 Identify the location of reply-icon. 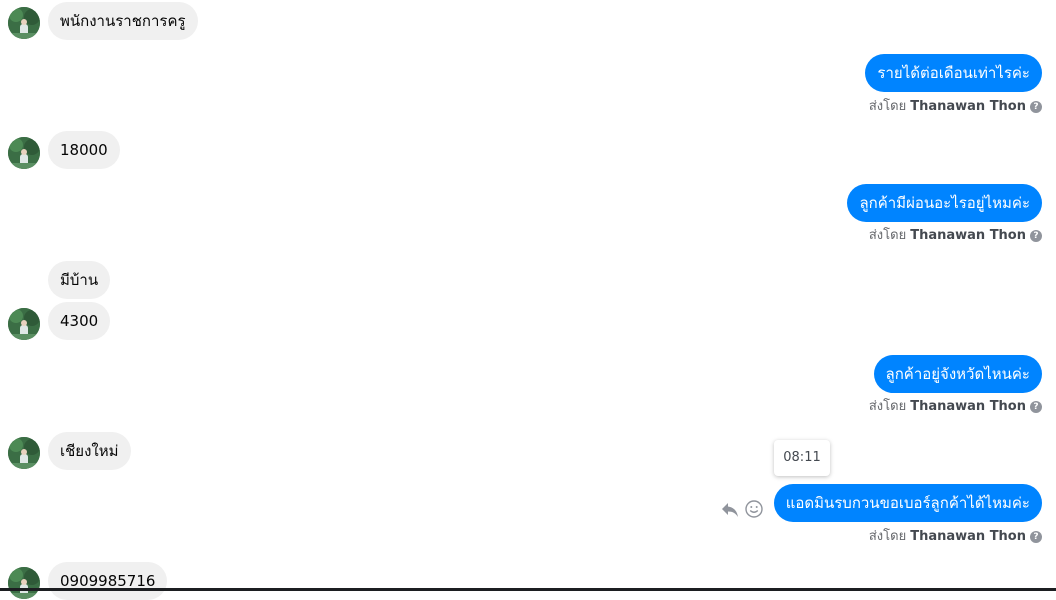
(730, 509).